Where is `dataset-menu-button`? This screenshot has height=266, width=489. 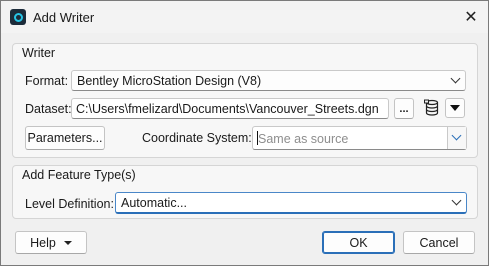 dataset-menu-button is located at coordinates (455, 108).